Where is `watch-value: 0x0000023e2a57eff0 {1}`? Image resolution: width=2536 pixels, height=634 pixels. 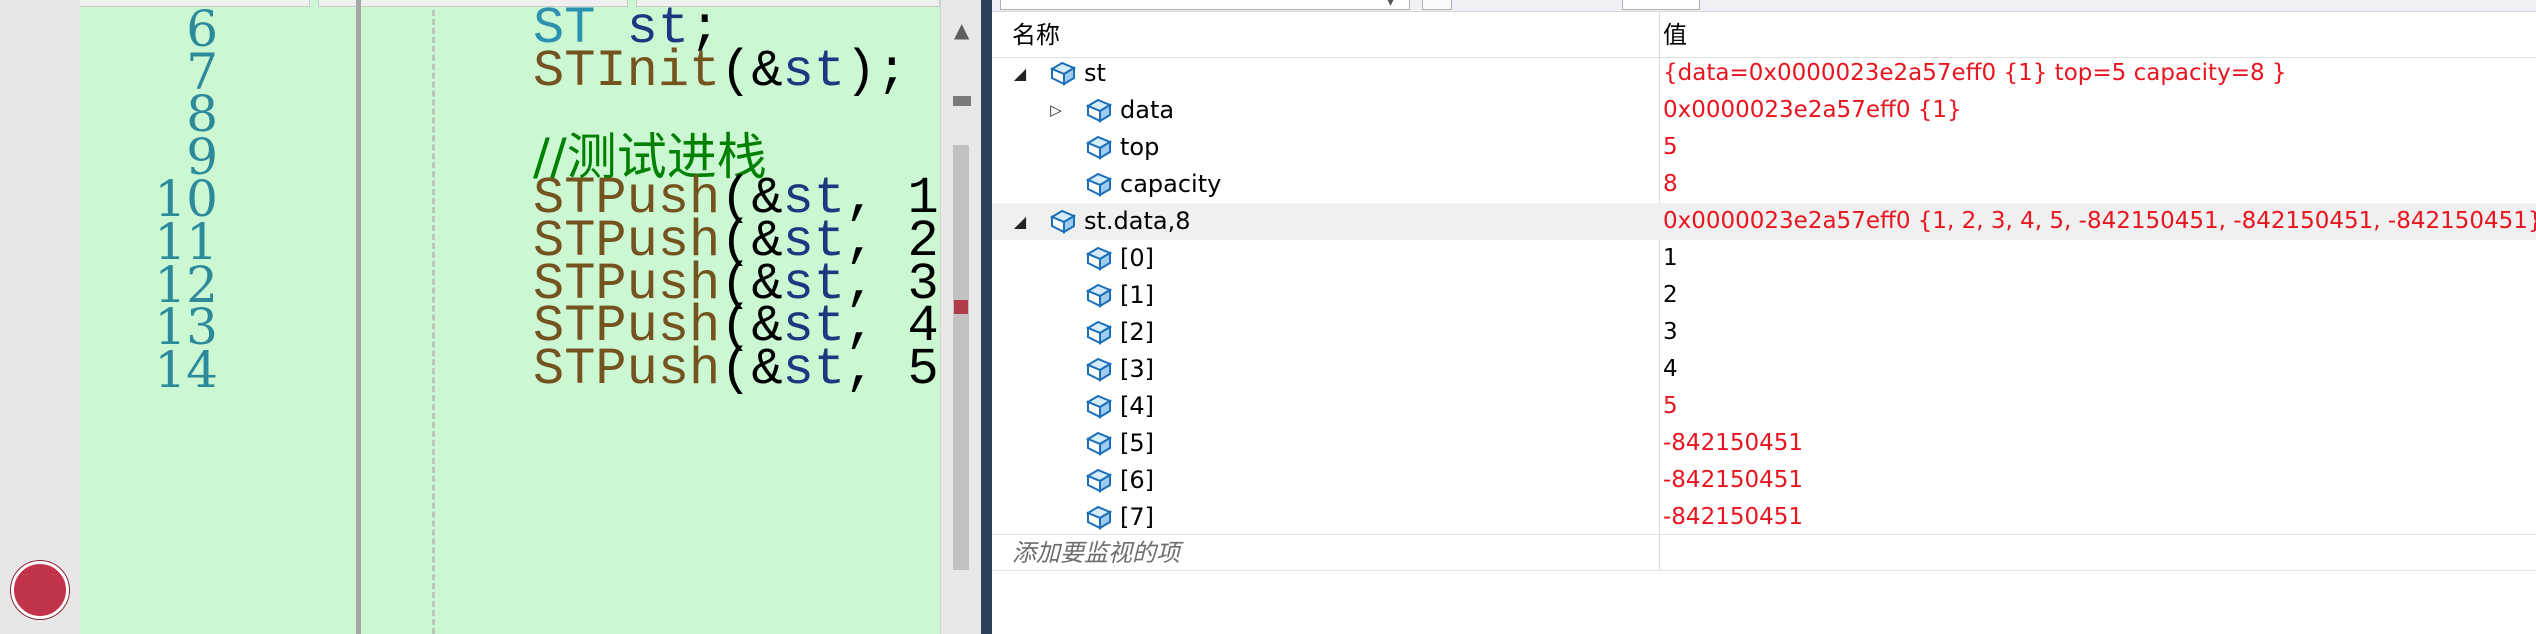
watch-value: 0x0000023e2a57eff0 {1} is located at coordinates (1812, 110).